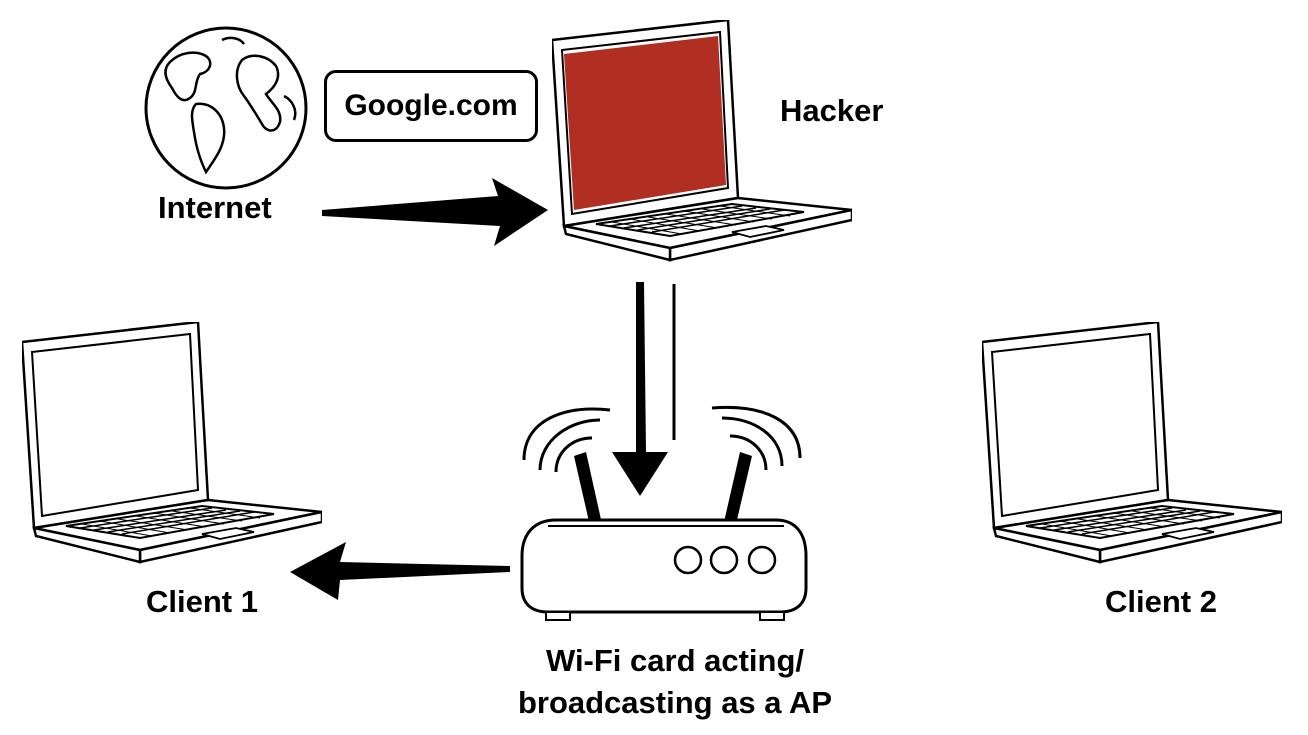  Describe the element at coordinates (226, 108) in the screenshot. I see `globe-icon` at that location.